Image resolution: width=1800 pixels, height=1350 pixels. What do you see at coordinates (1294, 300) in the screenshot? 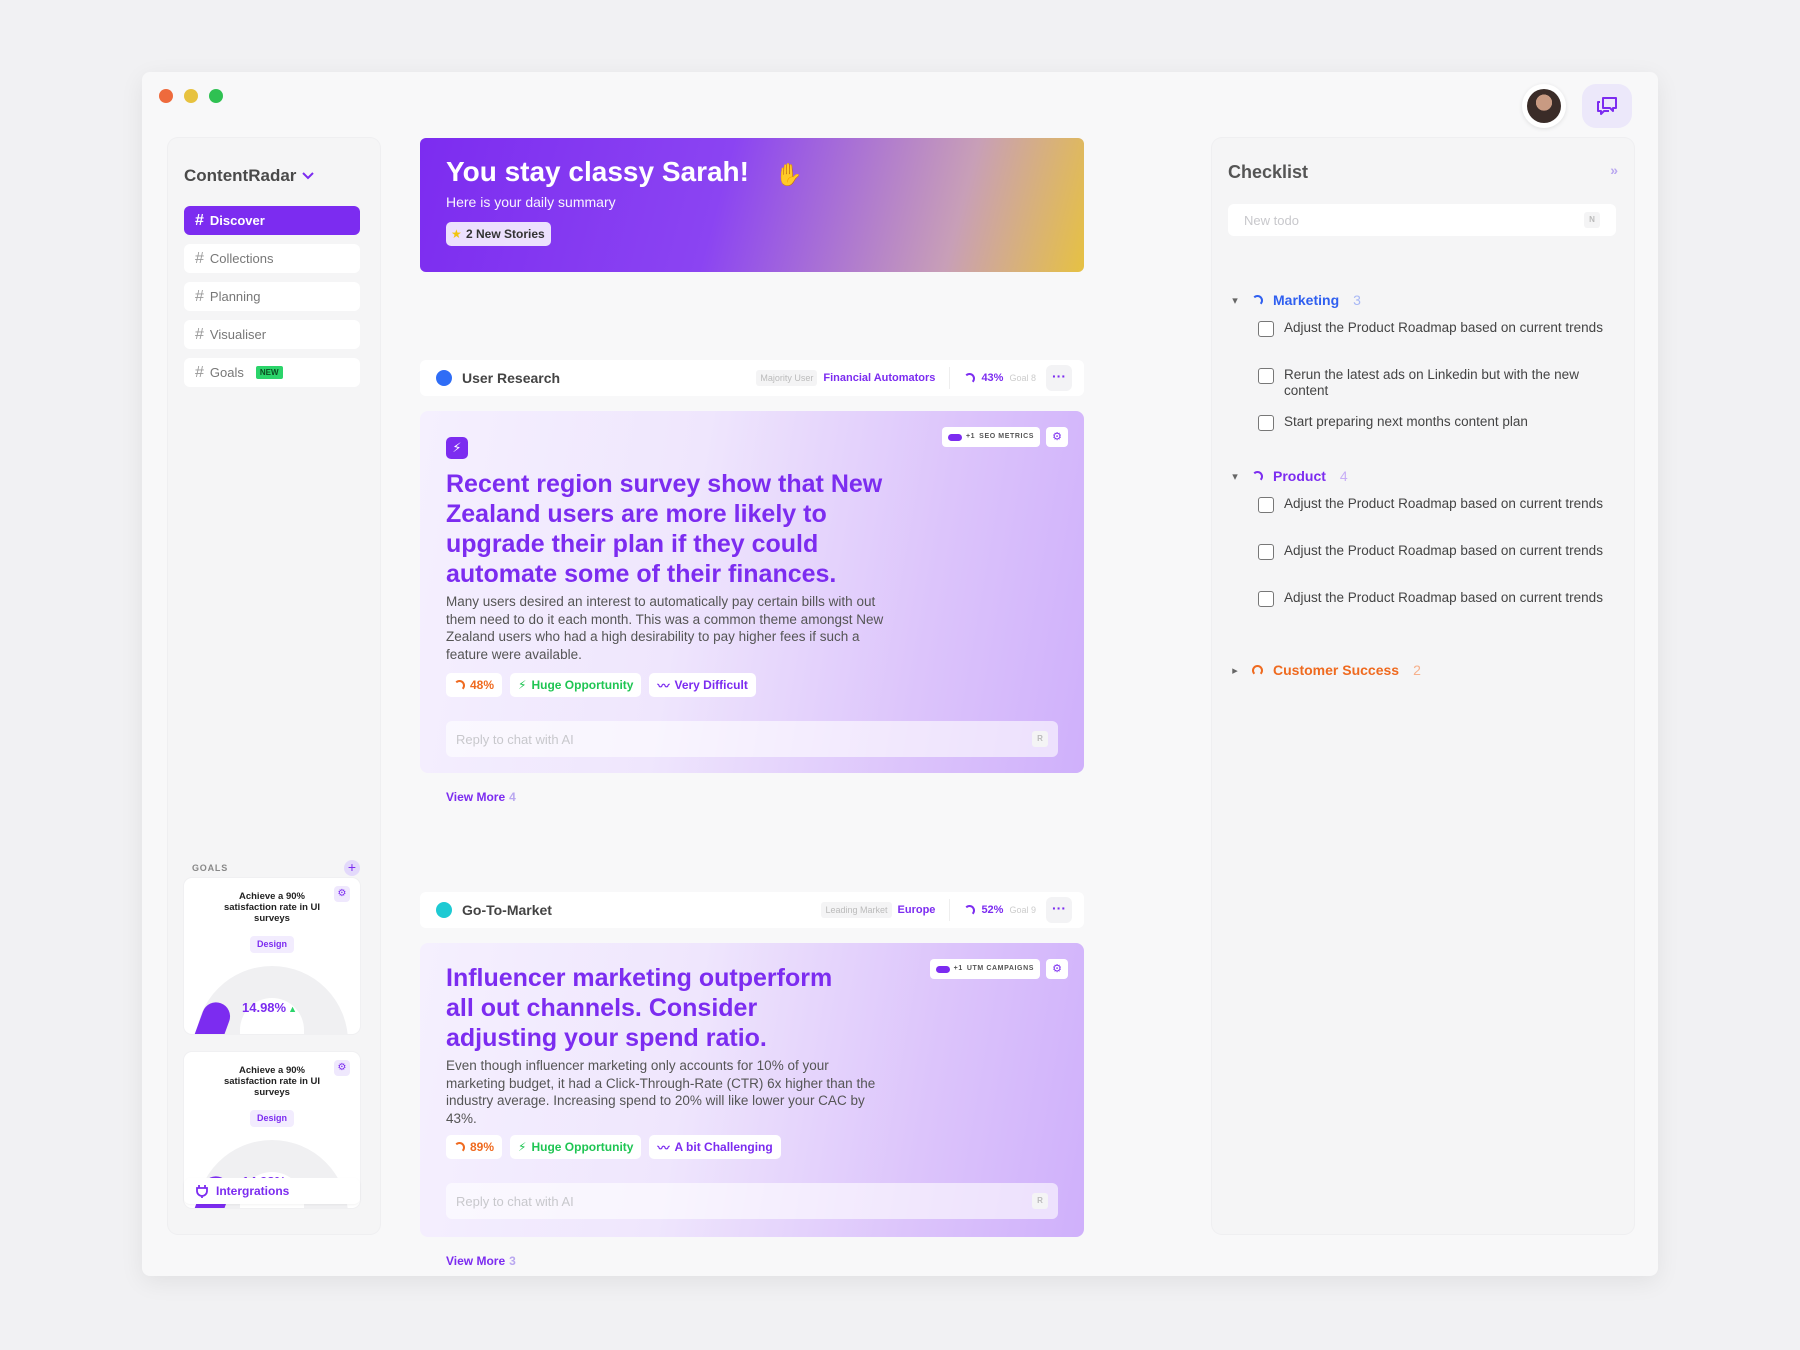
I see `checklist-group-marketing: ▾ Marketing 3` at bounding box center [1294, 300].